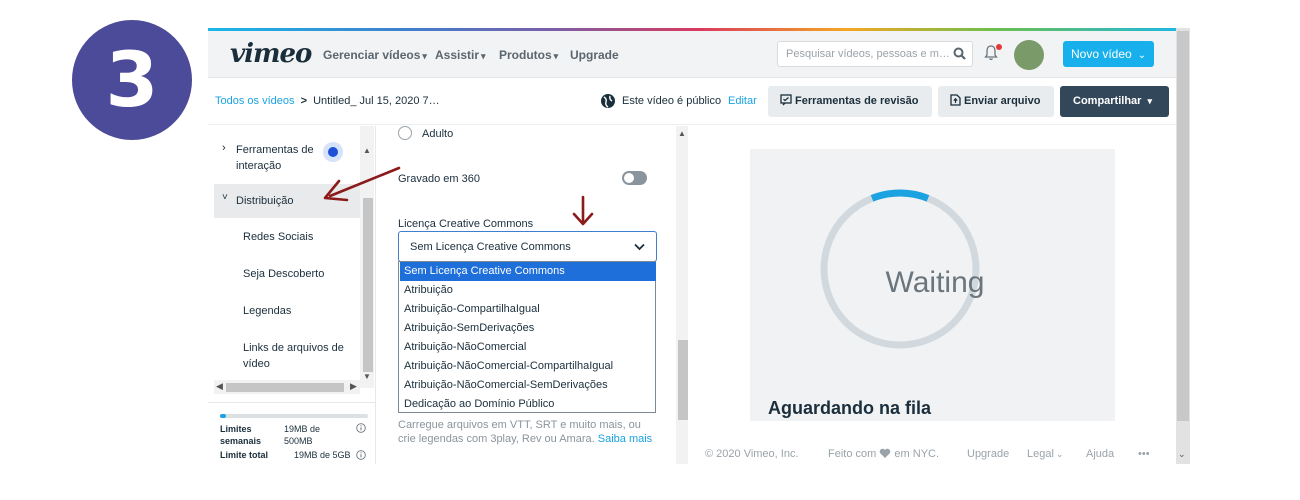 This screenshot has height=500, width=1300. What do you see at coordinates (294, 416) in the screenshot?
I see `weekly-limit-bar` at bounding box center [294, 416].